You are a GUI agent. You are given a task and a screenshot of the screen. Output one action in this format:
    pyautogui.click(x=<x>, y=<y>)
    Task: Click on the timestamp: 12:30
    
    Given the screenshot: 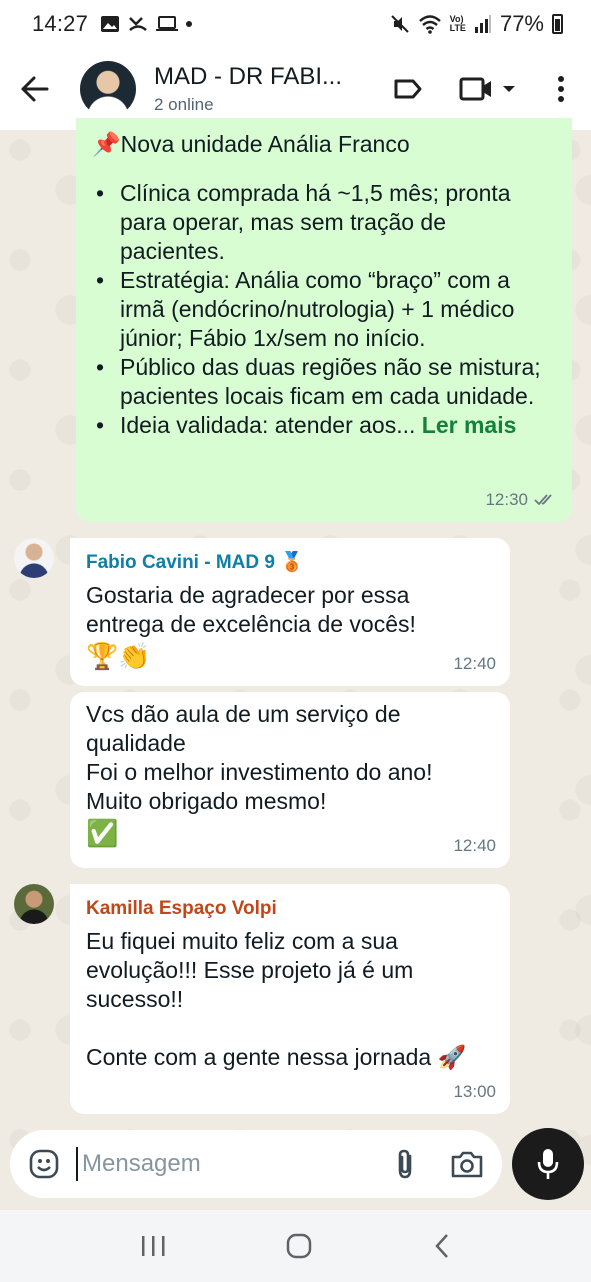 What is the action you would take?
    pyautogui.click(x=506, y=499)
    